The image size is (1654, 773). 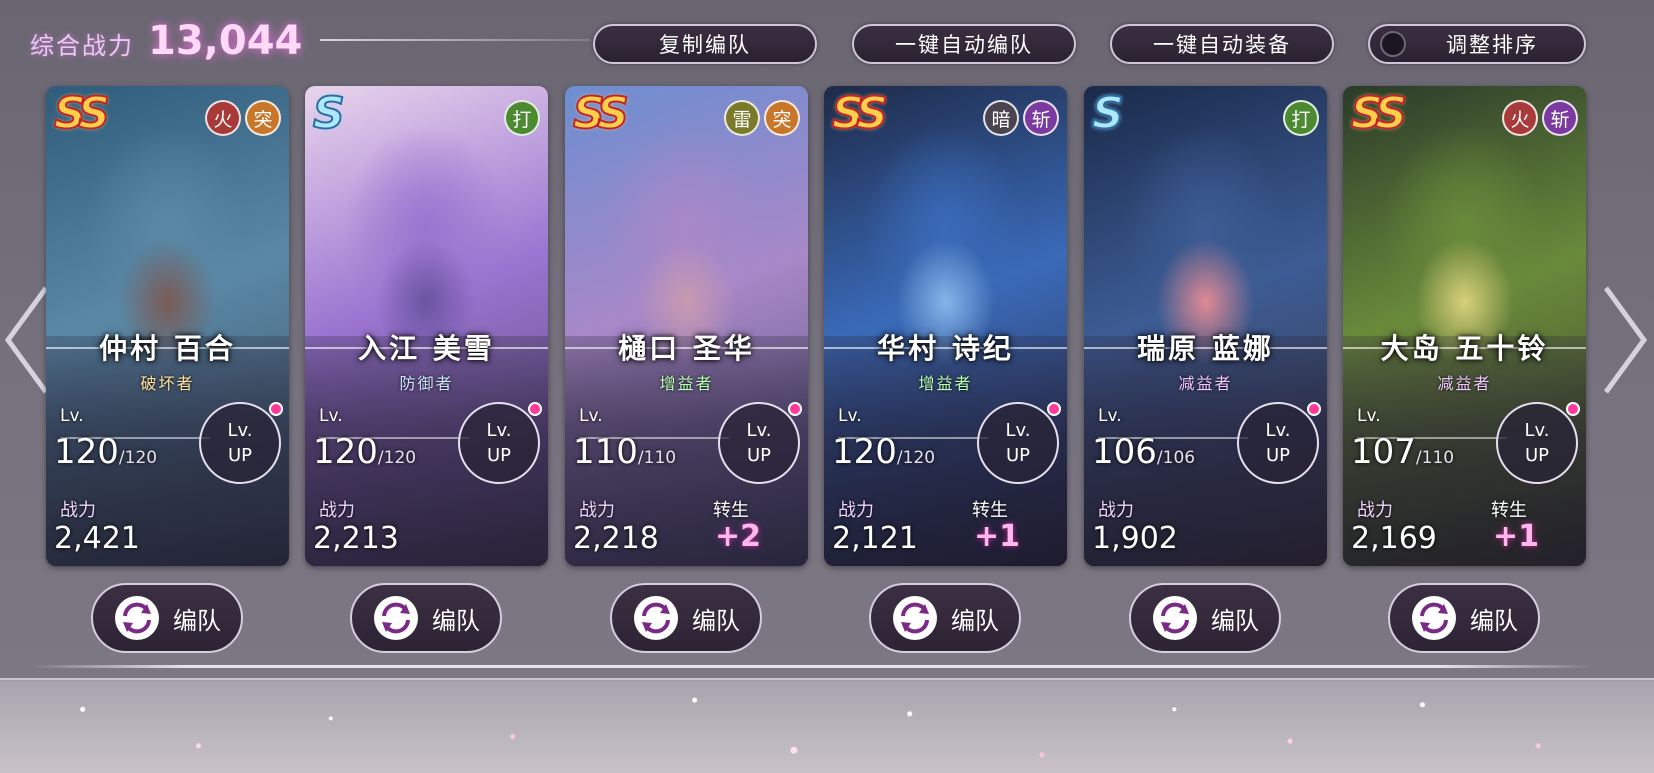 I want to click on level-value: 106/106, so click(x=1143, y=452).